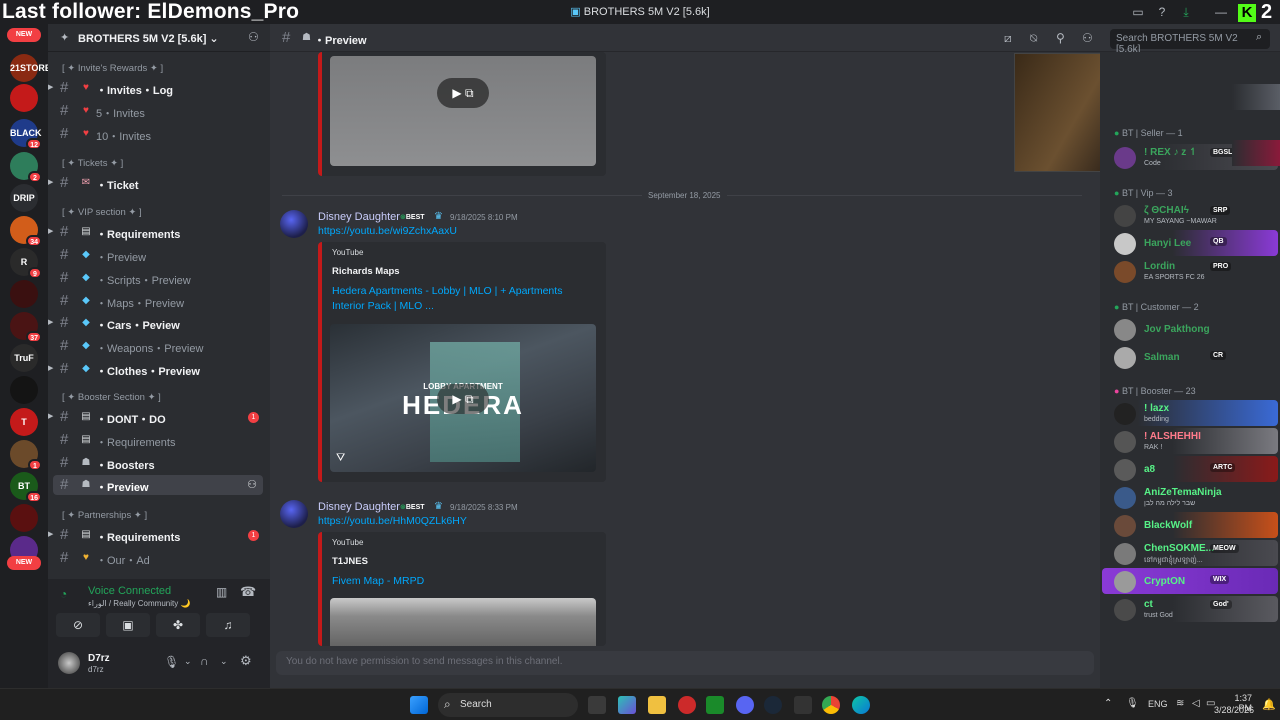 The width and height of the screenshot is (1280, 720). Describe the element at coordinates (1190, 525) in the screenshot. I see `member-item: BlackWolf` at that location.